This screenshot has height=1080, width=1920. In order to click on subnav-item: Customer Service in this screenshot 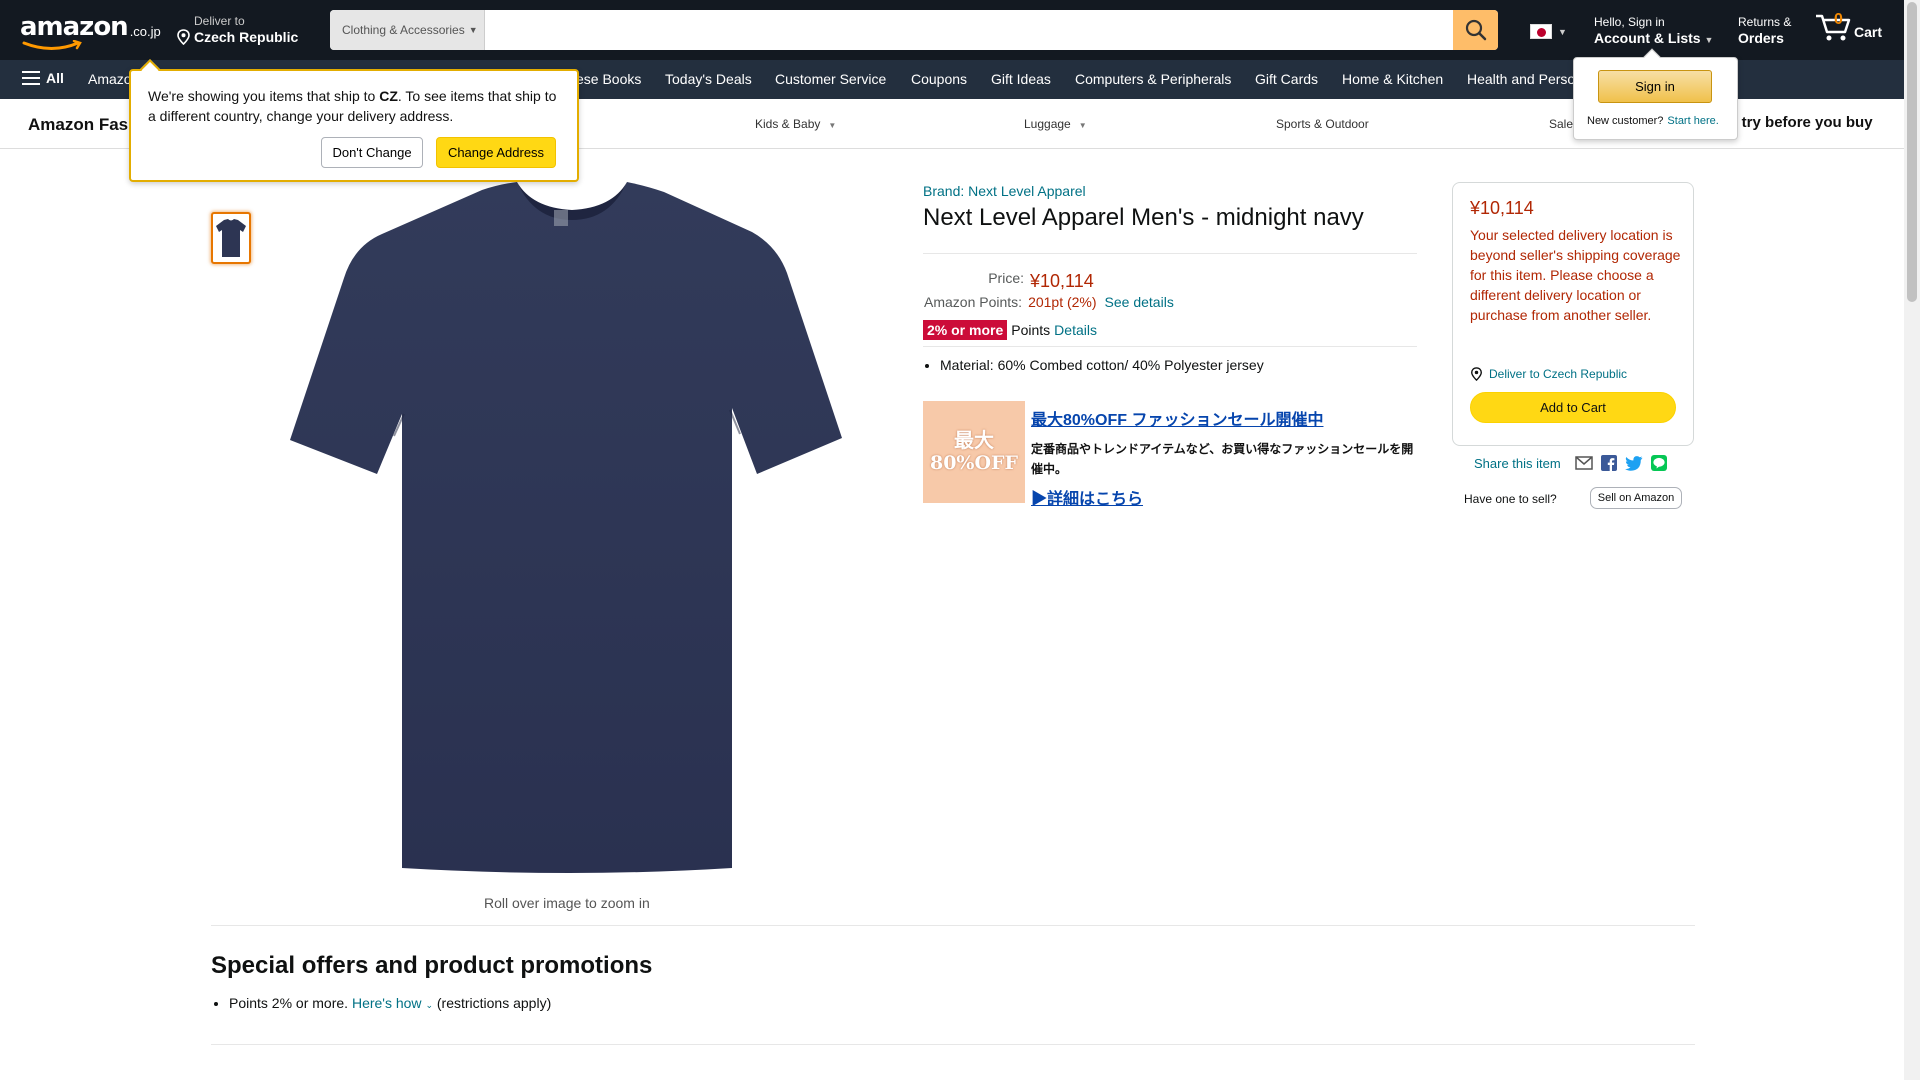, I will do `click(830, 79)`.